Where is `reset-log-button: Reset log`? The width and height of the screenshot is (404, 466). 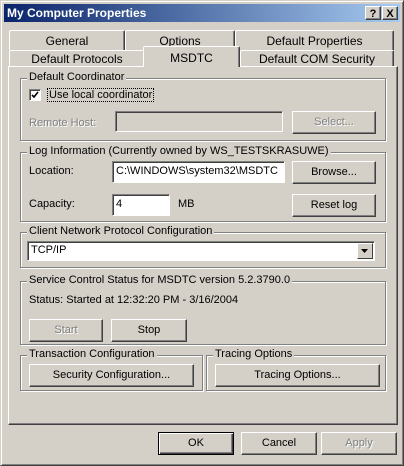 reset-log-button: Reset log is located at coordinates (334, 205).